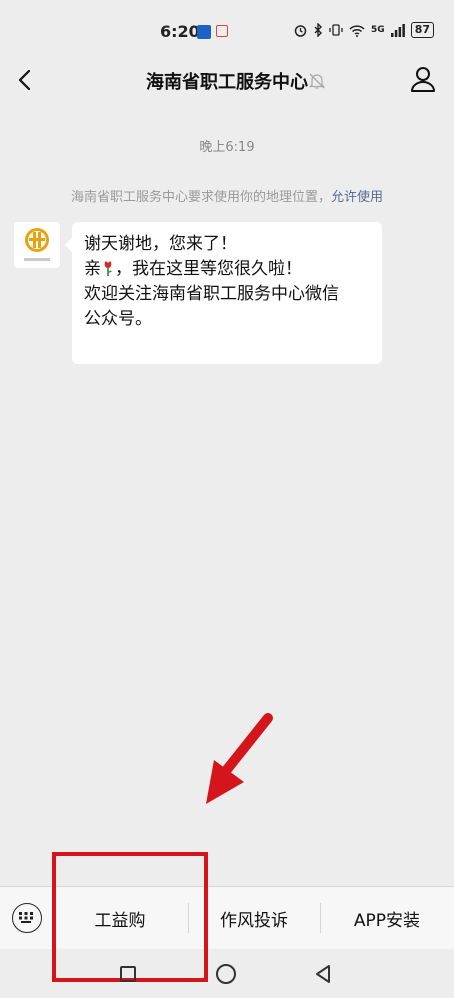 The image size is (454, 998). What do you see at coordinates (423, 79) in the screenshot?
I see `profile-icon` at bounding box center [423, 79].